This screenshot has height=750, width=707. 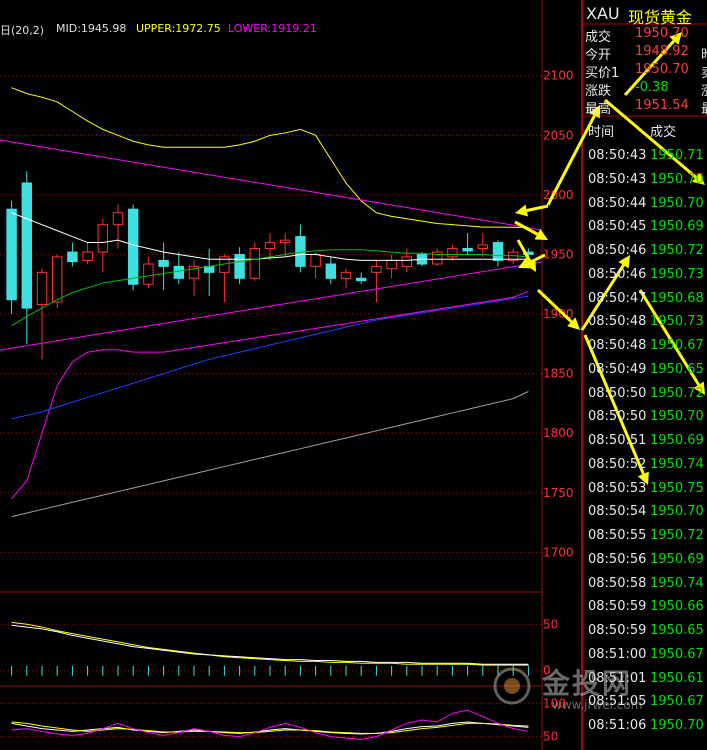 What do you see at coordinates (704, 53) in the screenshot?
I see `quote-edge-label: 昨` at bounding box center [704, 53].